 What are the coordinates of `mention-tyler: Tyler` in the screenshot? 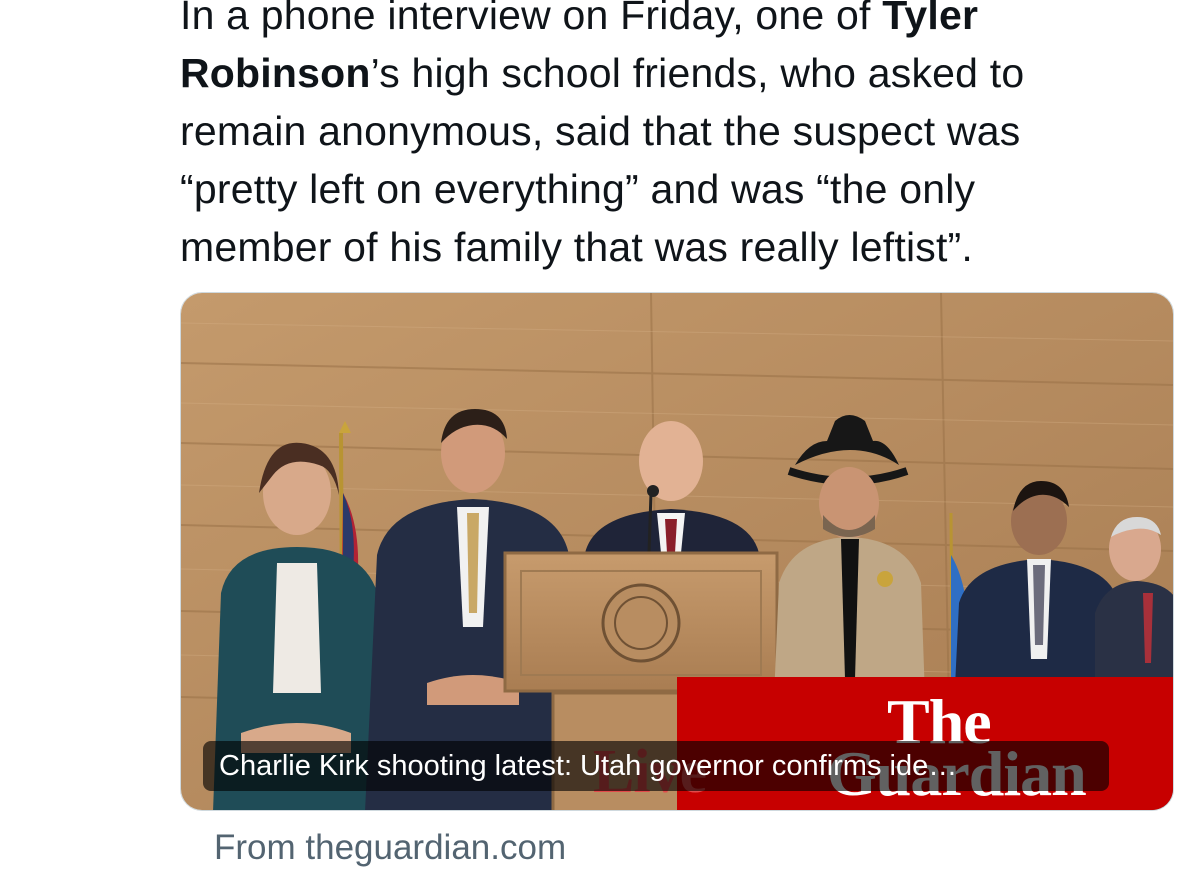 It's located at (930, 19).